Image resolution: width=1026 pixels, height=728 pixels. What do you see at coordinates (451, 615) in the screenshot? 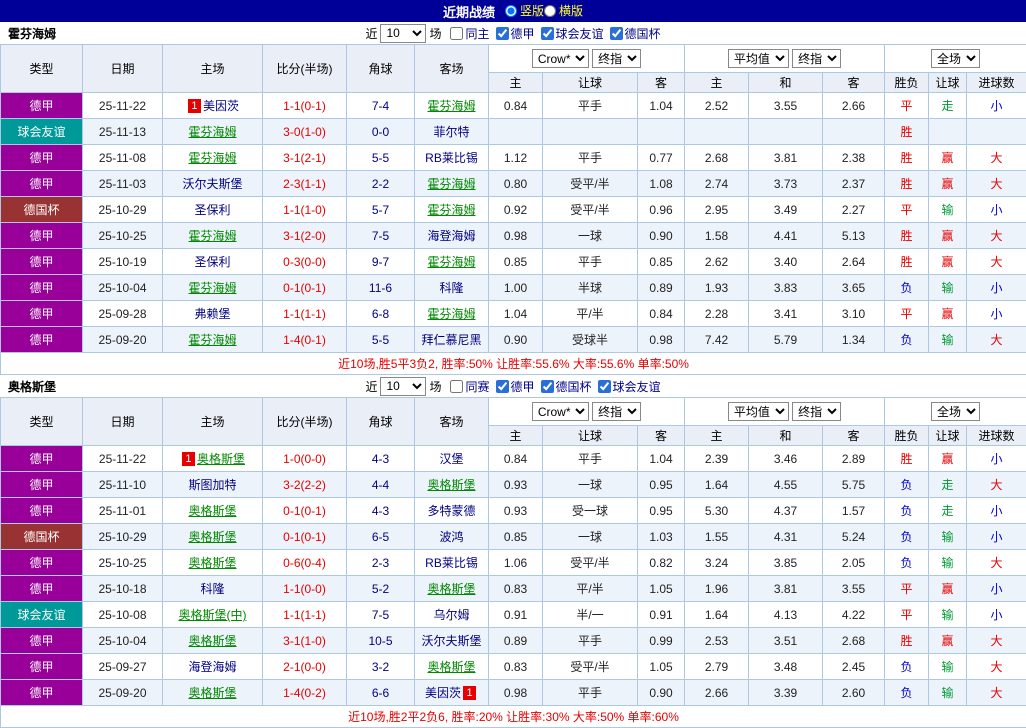
I see `away-team-link: 乌尔姆` at bounding box center [451, 615].